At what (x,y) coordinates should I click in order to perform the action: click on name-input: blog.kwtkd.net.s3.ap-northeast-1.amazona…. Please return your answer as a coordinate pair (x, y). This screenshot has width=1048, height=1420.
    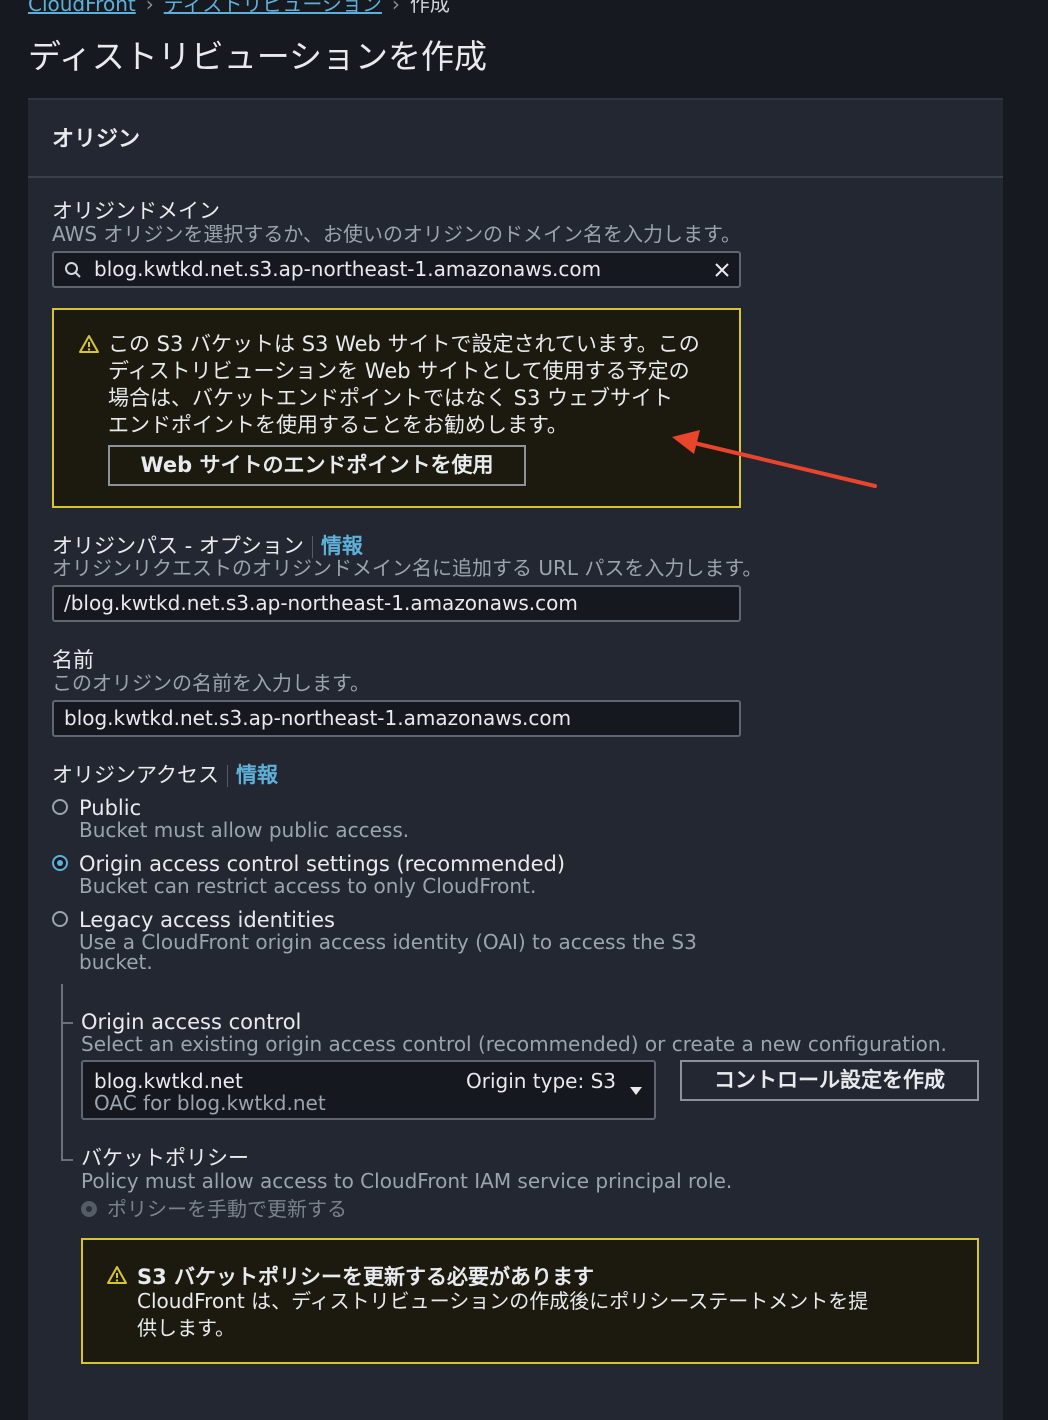
    Looking at the image, I should click on (396, 718).